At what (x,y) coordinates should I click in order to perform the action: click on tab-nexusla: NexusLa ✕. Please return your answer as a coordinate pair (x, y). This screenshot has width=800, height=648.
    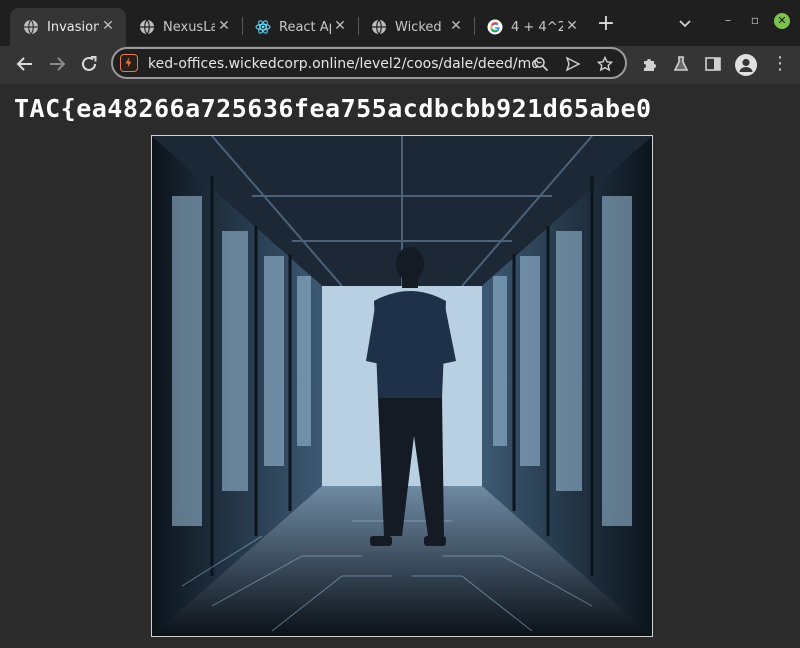
    Looking at the image, I should click on (184, 27).